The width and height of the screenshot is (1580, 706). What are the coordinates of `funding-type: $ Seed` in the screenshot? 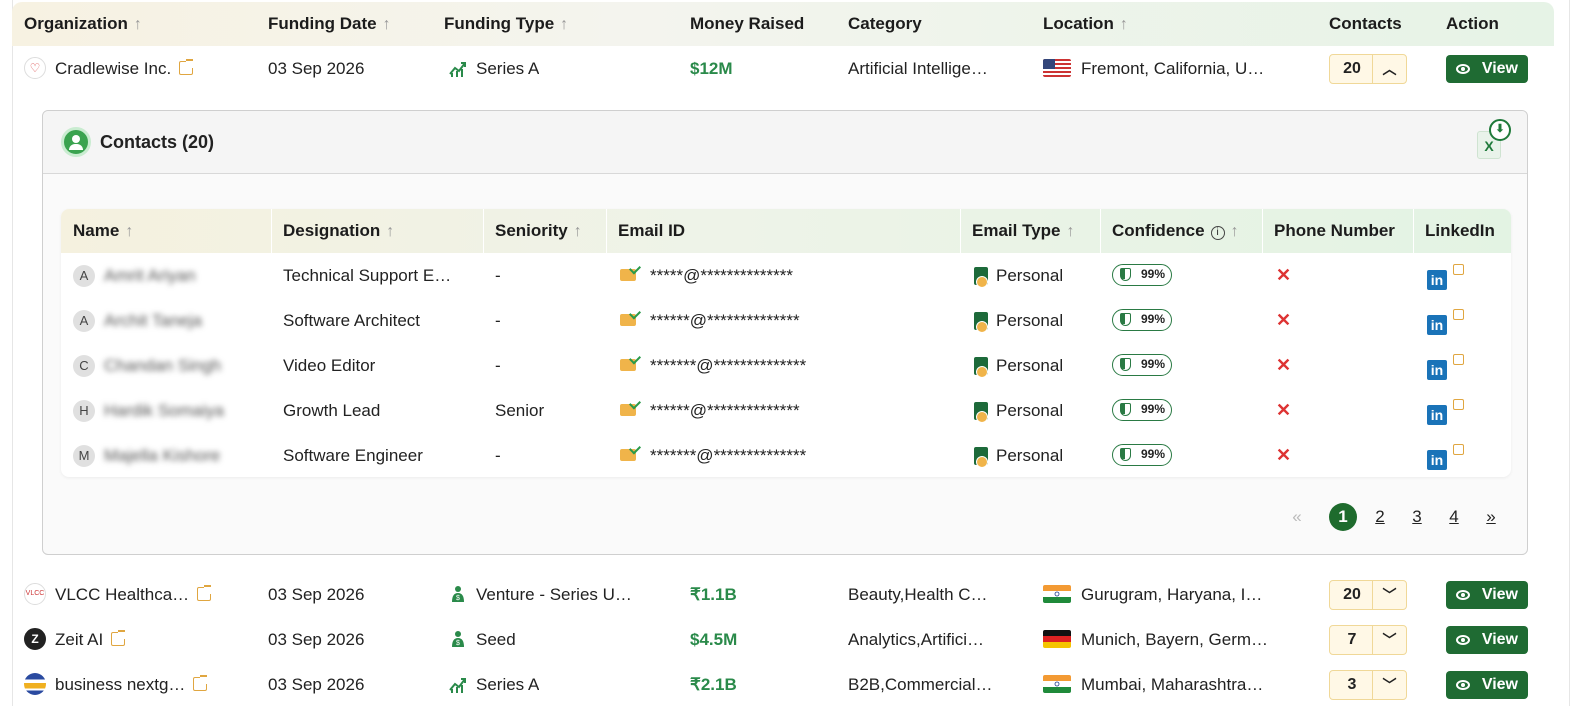 It's located at (482, 639).